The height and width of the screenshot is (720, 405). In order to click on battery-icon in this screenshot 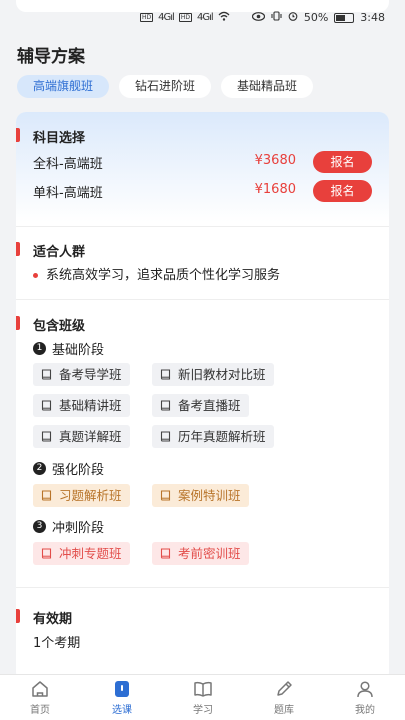, I will do `click(344, 17)`.